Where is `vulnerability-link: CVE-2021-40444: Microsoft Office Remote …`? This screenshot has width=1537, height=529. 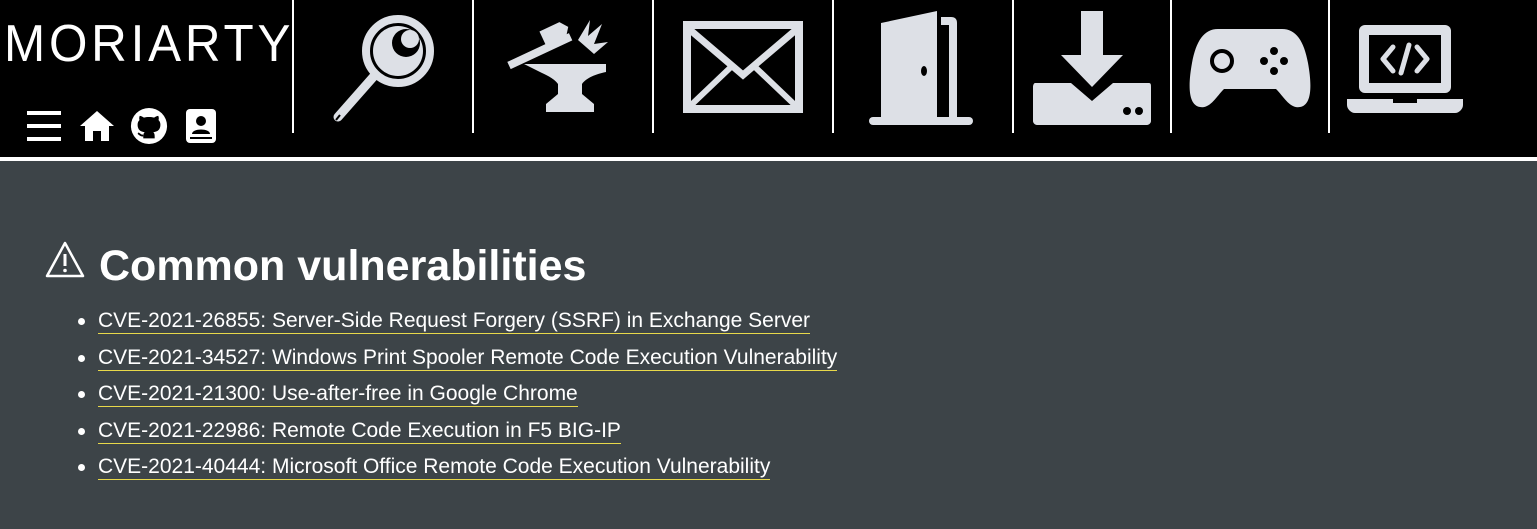
vulnerability-link: CVE-2021-40444: Microsoft Office Remote … is located at coordinates (434, 467).